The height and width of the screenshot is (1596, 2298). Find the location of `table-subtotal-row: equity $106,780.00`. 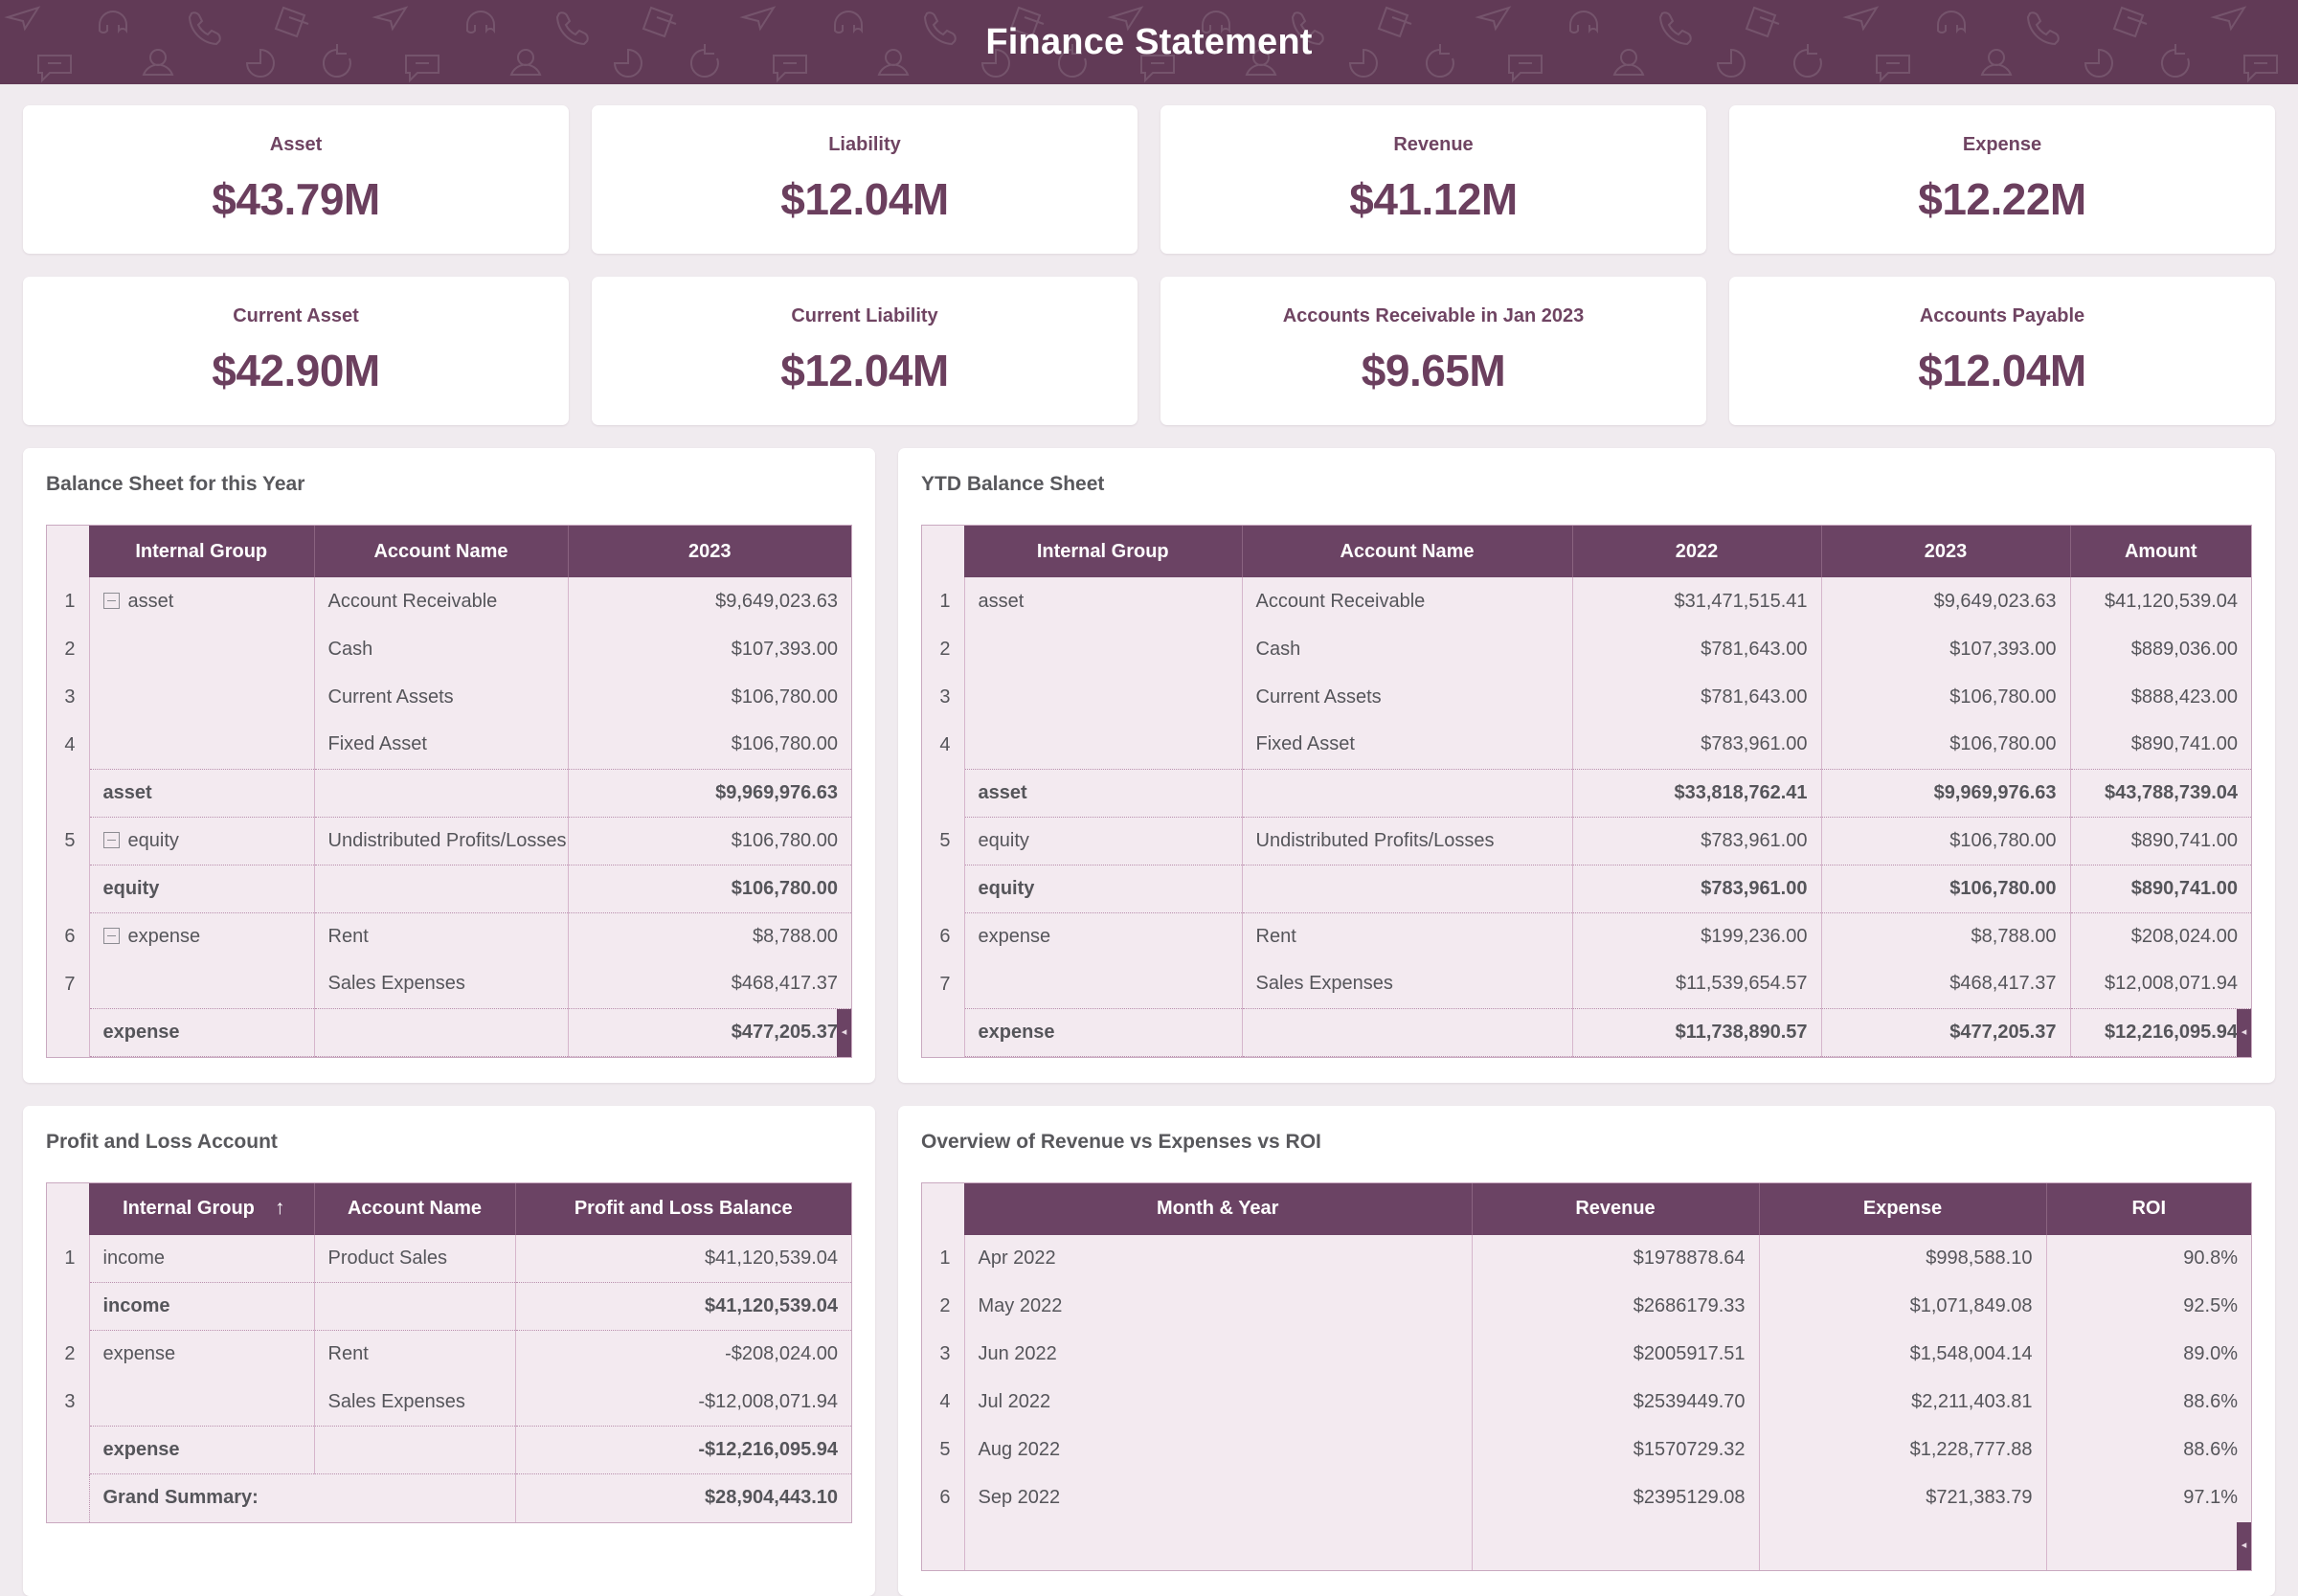

table-subtotal-row: equity $106,780.00 is located at coordinates (449, 888).